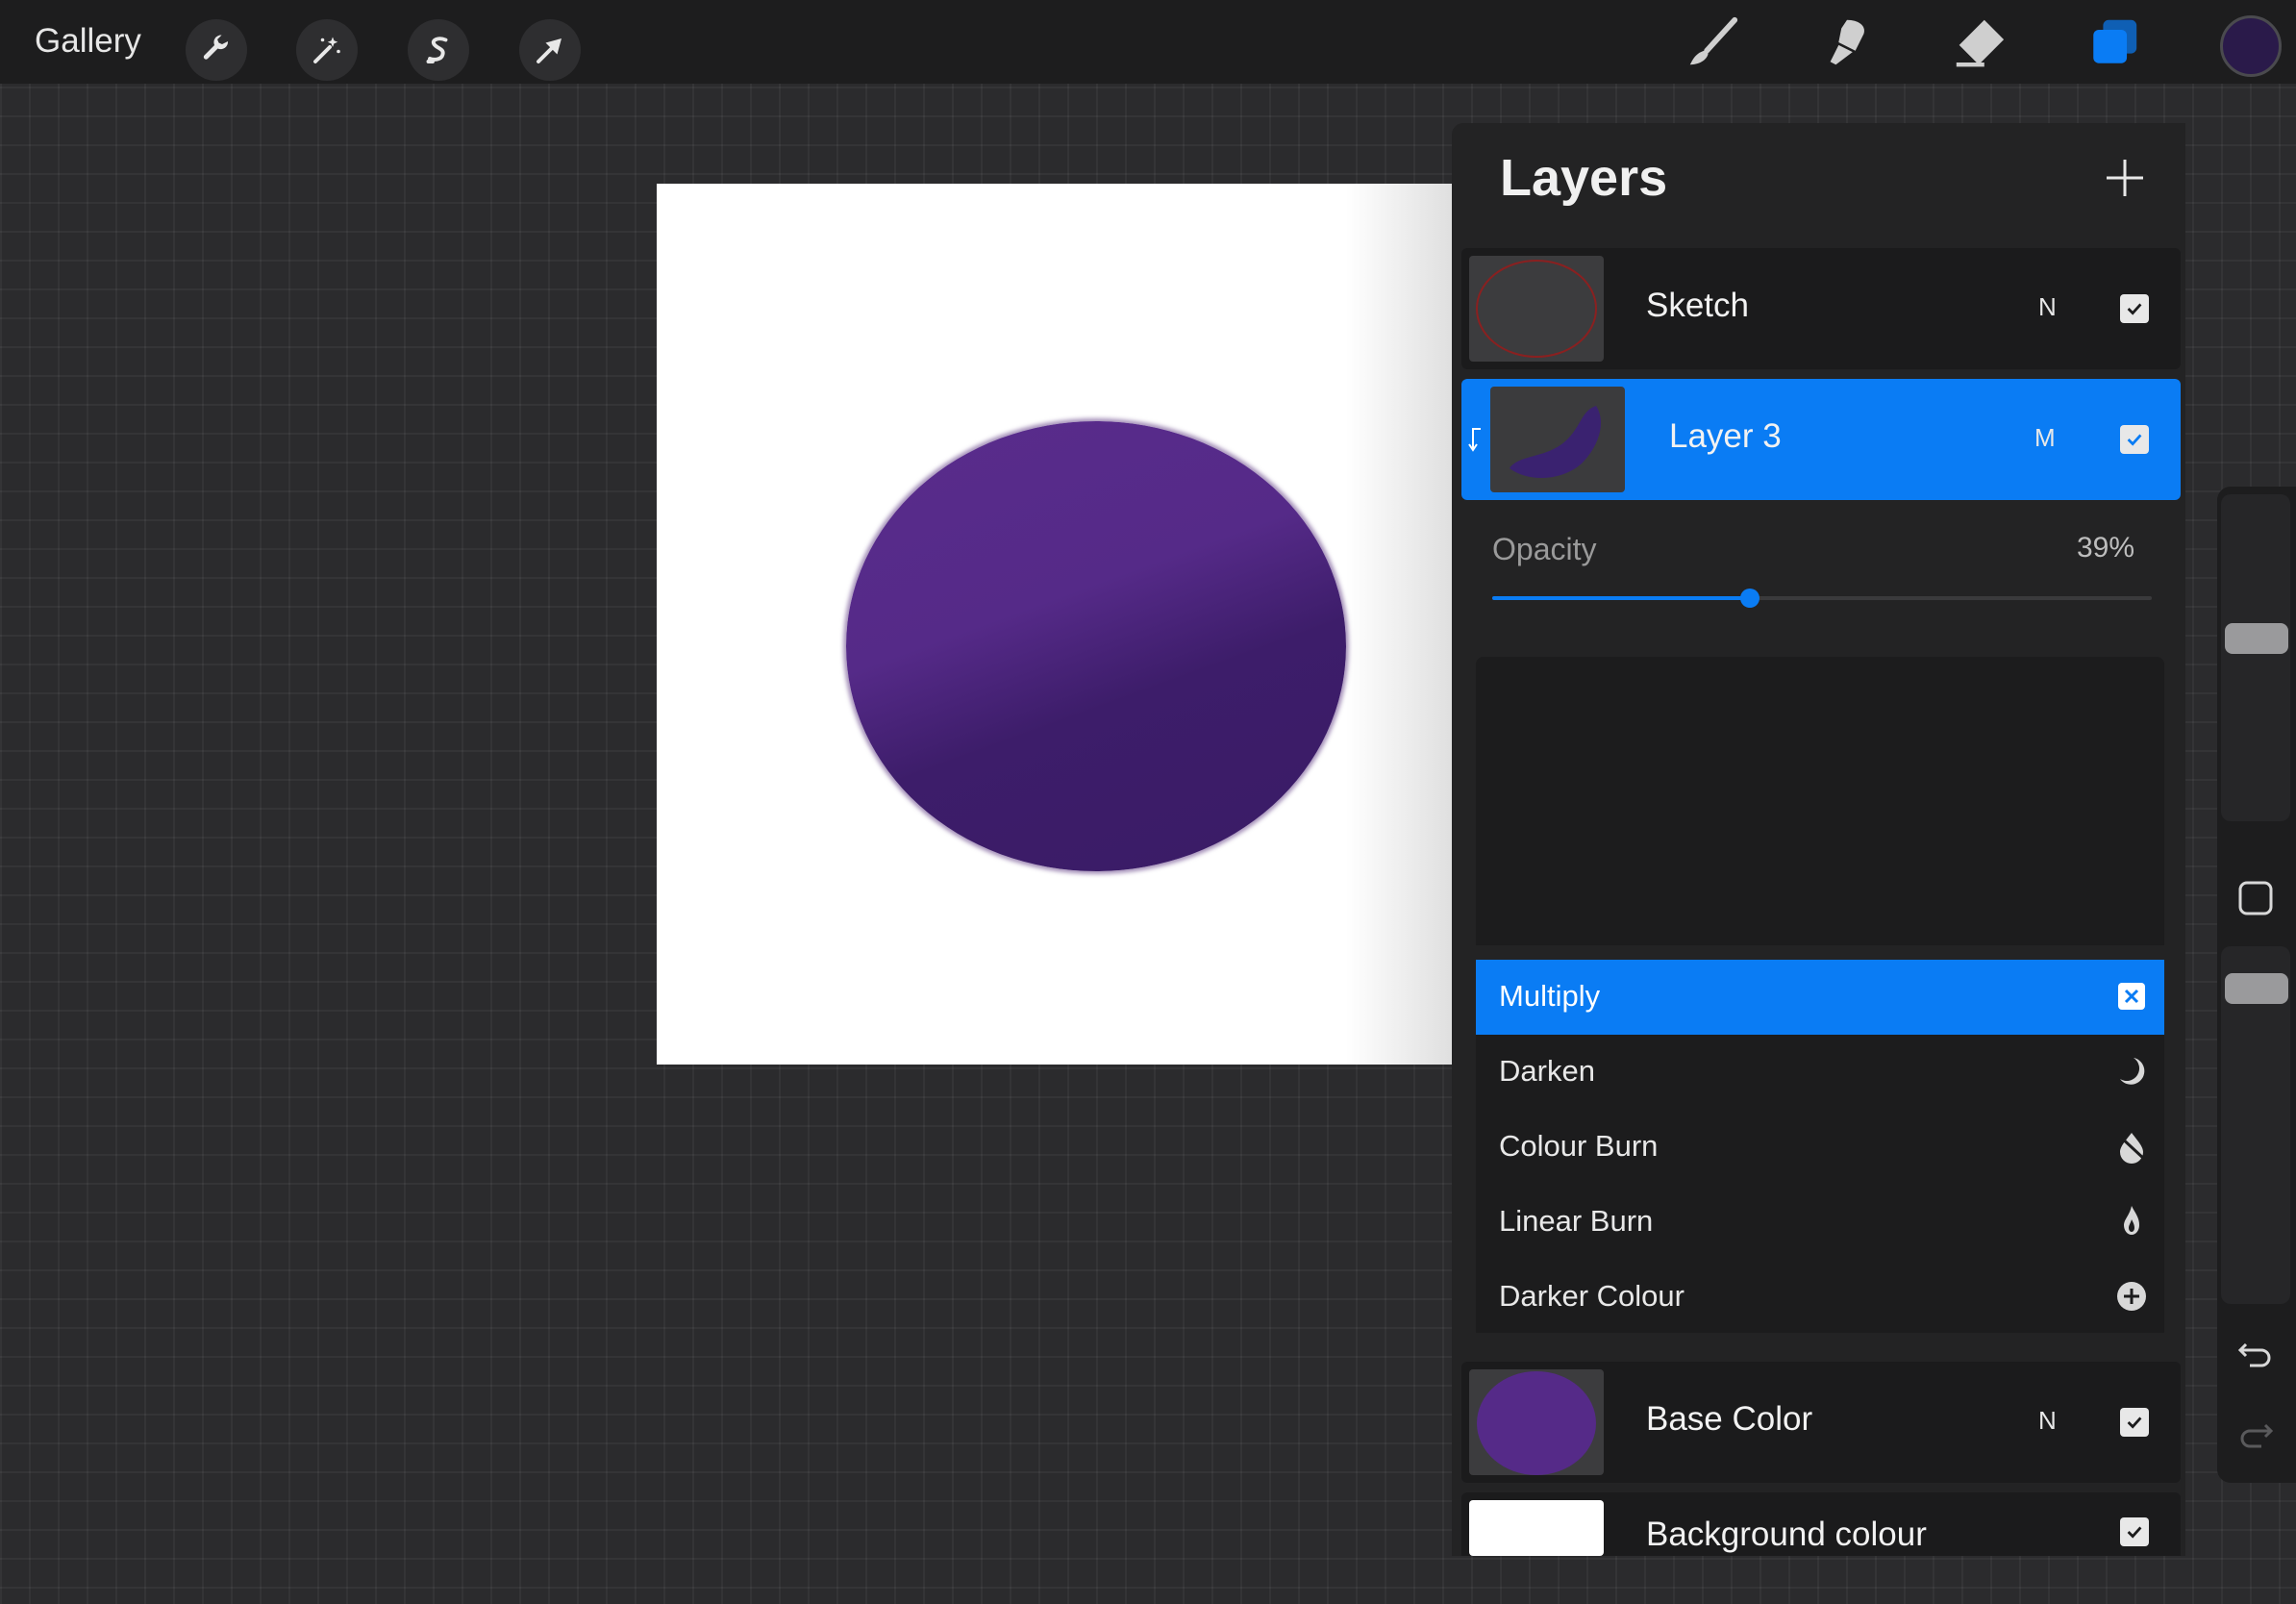 The image size is (2296, 1604). I want to click on purple-circle-artwork, so click(1096, 646).